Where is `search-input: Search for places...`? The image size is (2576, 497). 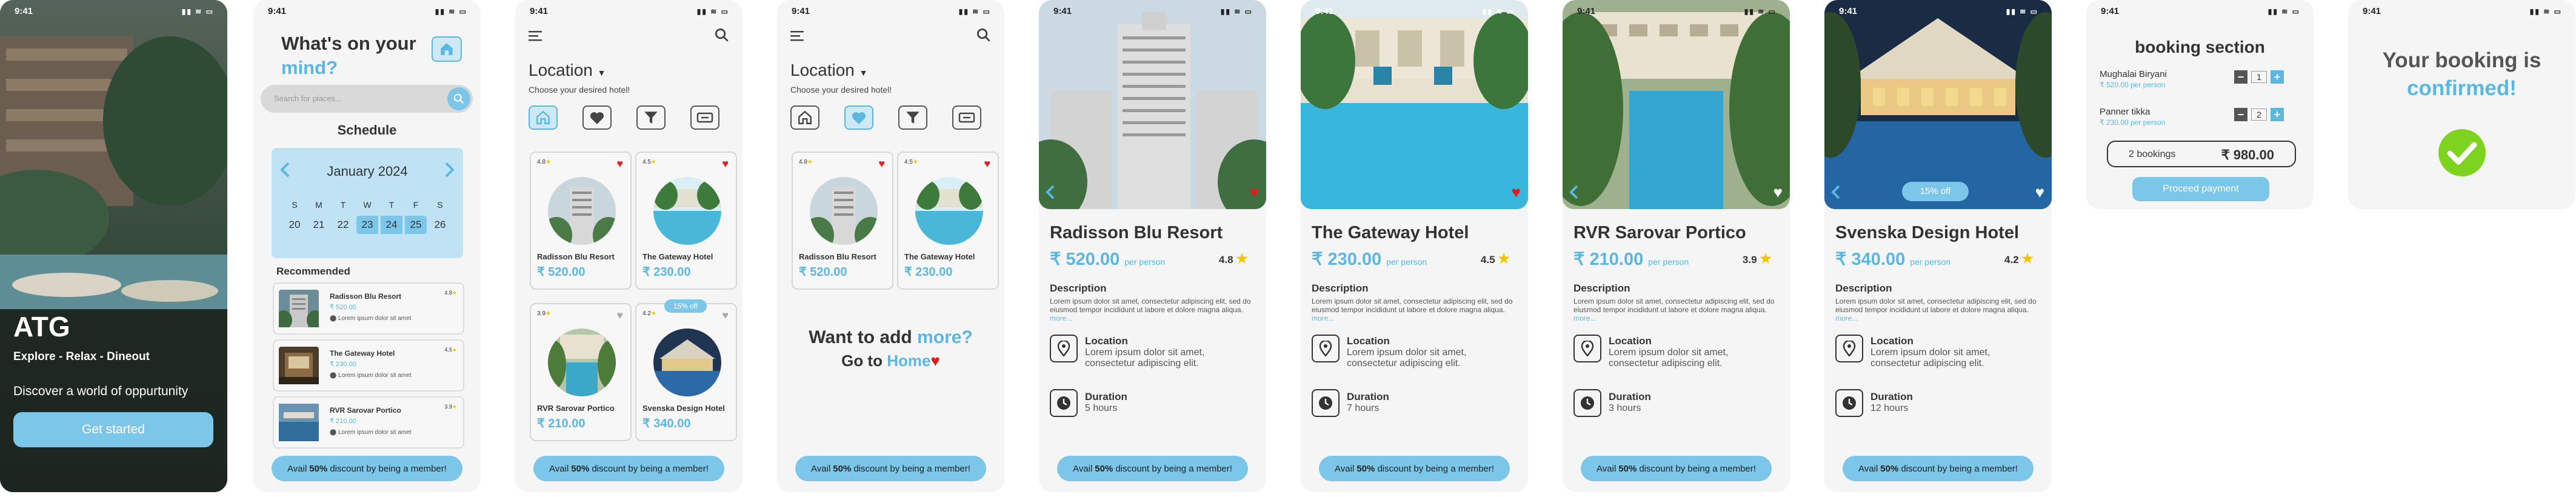
search-input: Search for places... is located at coordinates (308, 98).